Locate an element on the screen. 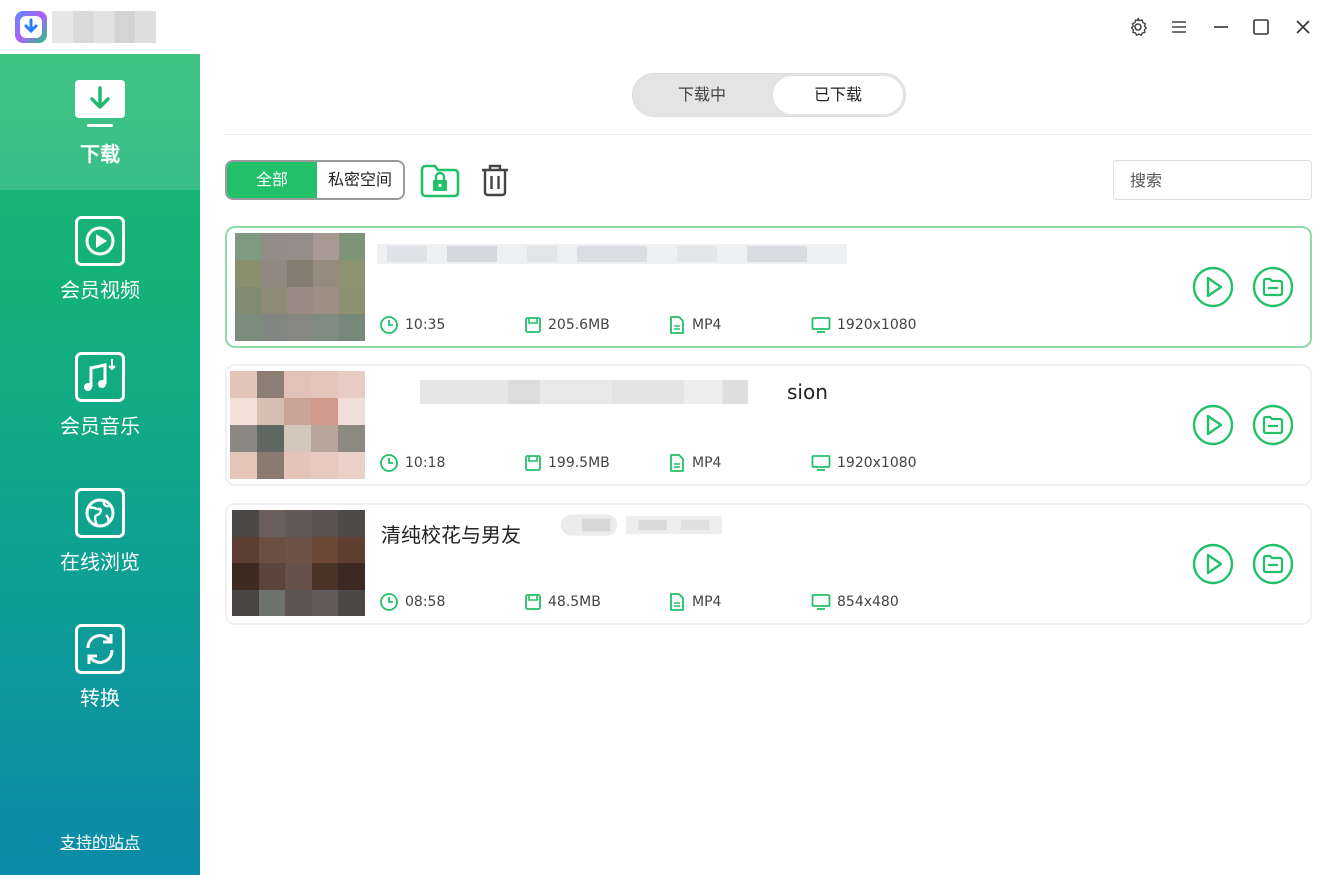  list-item: sion 10:18 199.5MB MP4 1920x1080 is located at coordinates (768, 425).